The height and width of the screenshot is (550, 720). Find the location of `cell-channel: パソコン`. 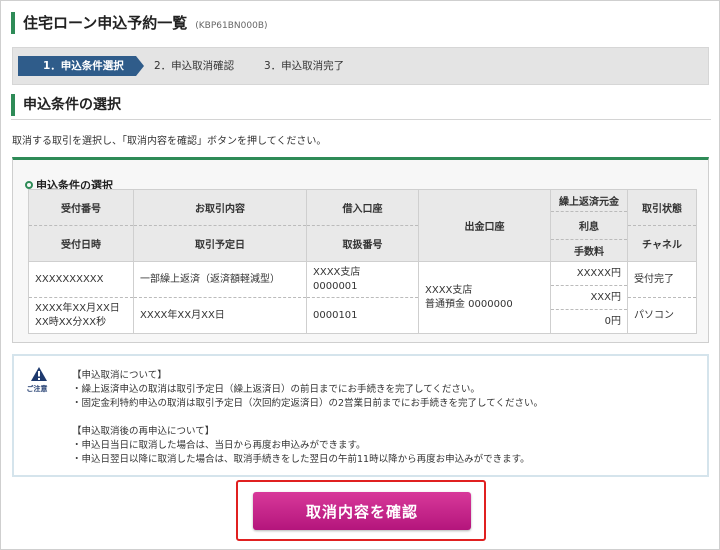

cell-channel: パソコン is located at coordinates (662, 315).